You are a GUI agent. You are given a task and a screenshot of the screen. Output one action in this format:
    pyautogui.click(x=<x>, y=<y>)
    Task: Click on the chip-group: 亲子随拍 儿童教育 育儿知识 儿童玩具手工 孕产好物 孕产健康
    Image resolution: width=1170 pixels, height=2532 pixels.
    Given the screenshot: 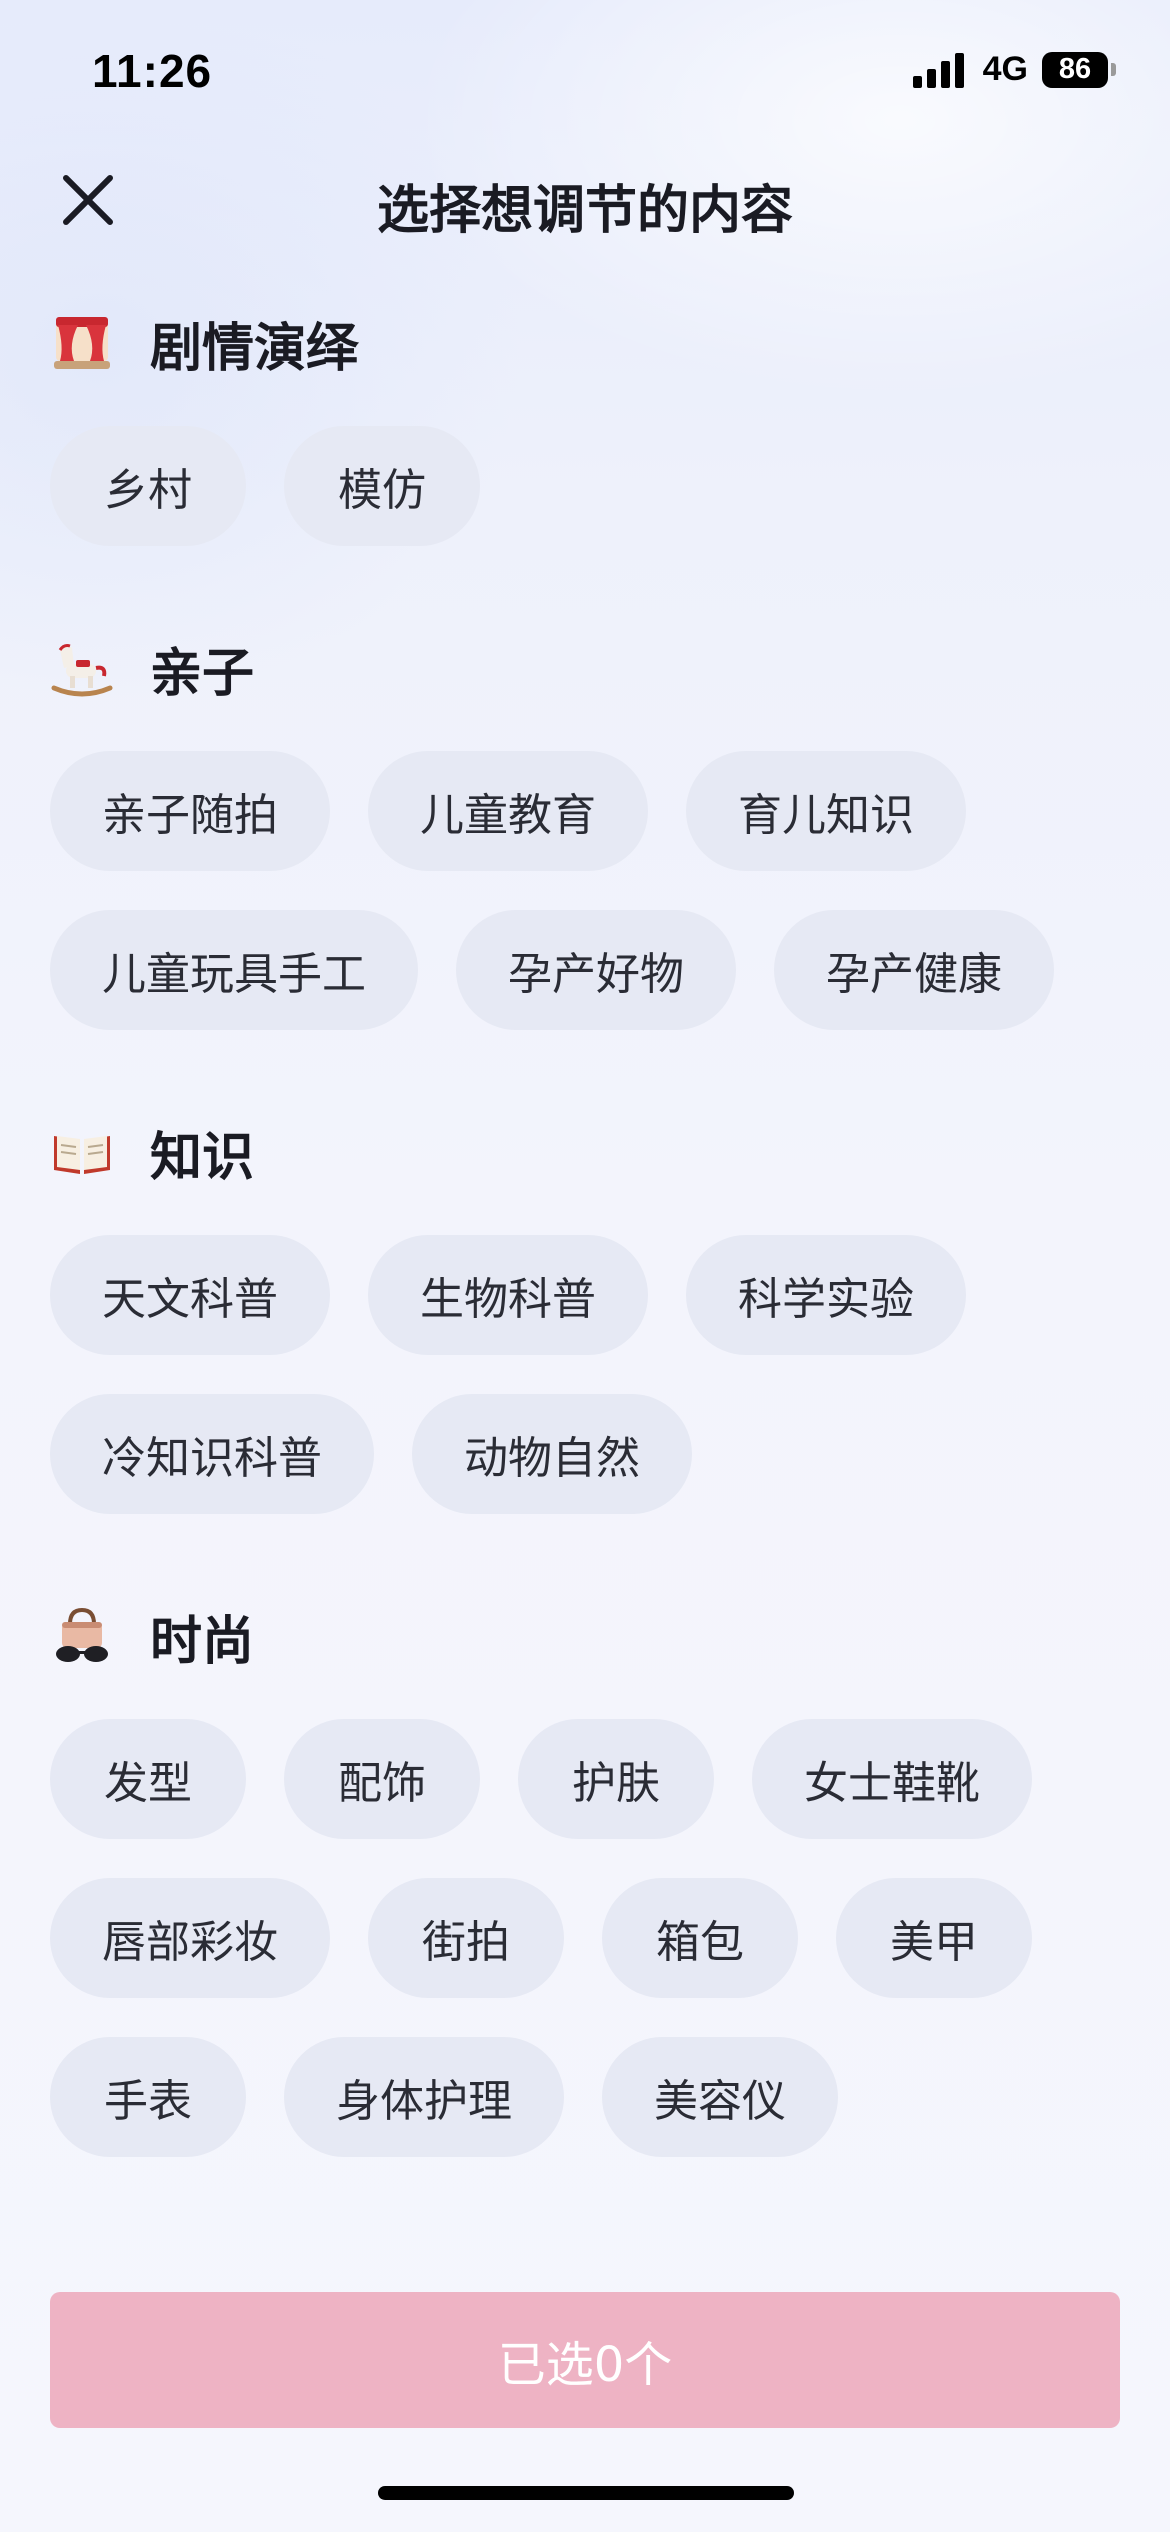 What is the action you would take?
    pyautogui.click(x=585, y=910)
    